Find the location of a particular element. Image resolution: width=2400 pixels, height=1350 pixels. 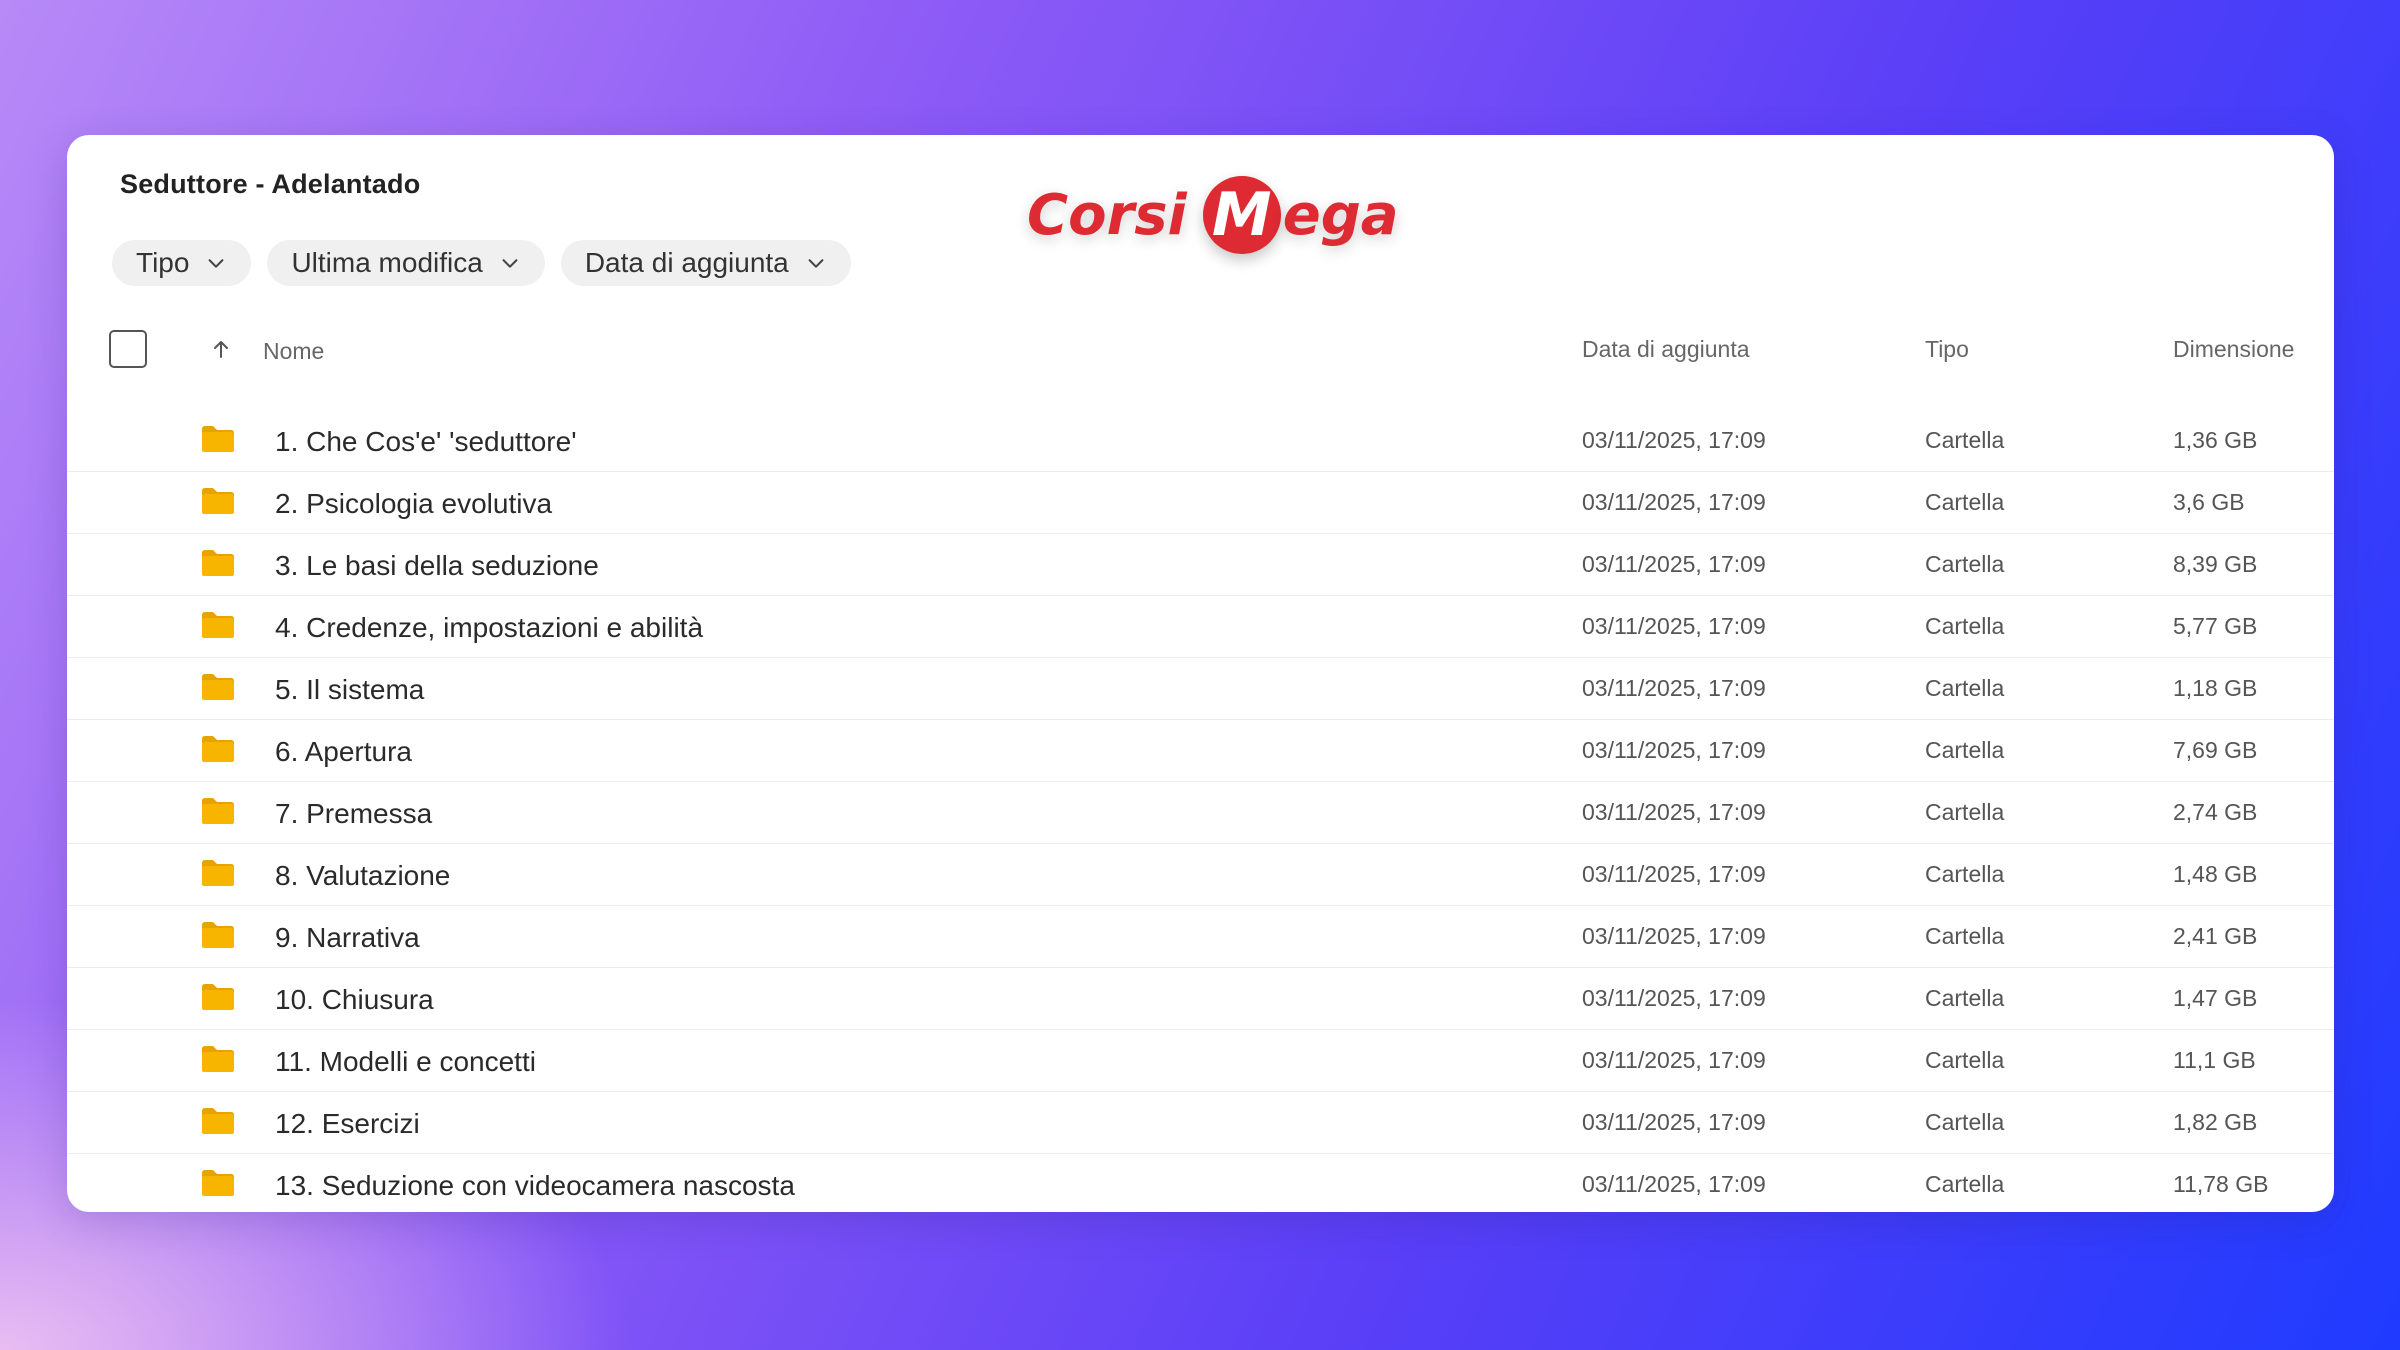

file-size: 11,1 GB is located at coordinates (2214, 1060).